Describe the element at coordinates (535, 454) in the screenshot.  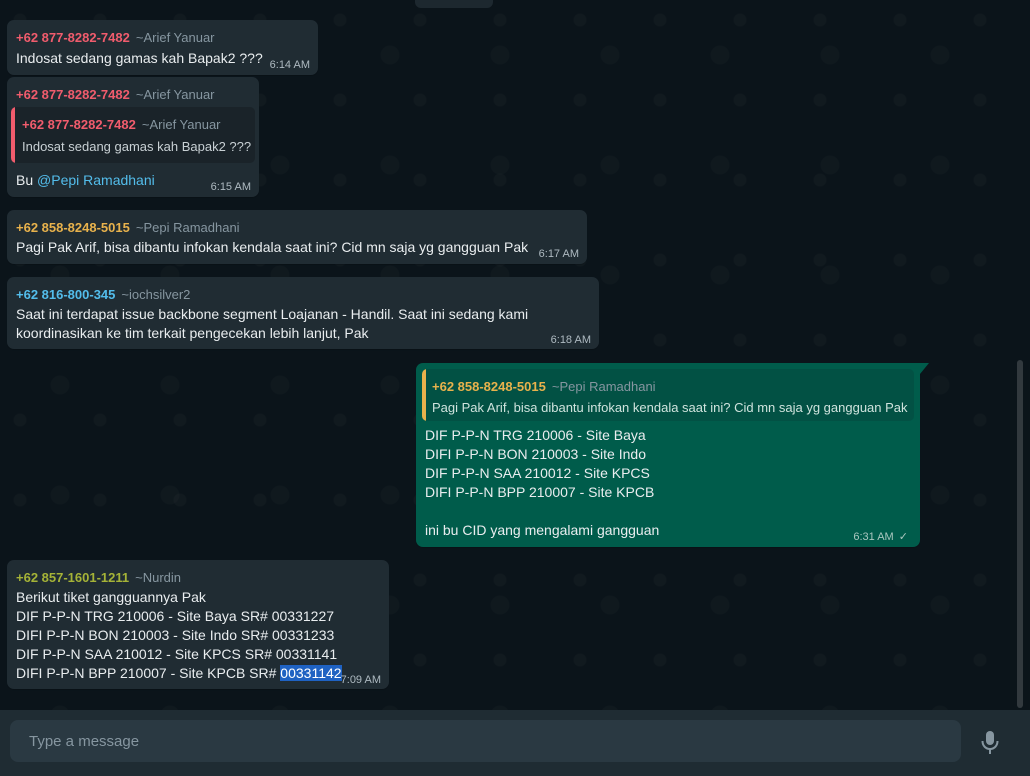
I see `message-text-line: DIFI P-P-N BON 210003 - Site Indo` at that location.